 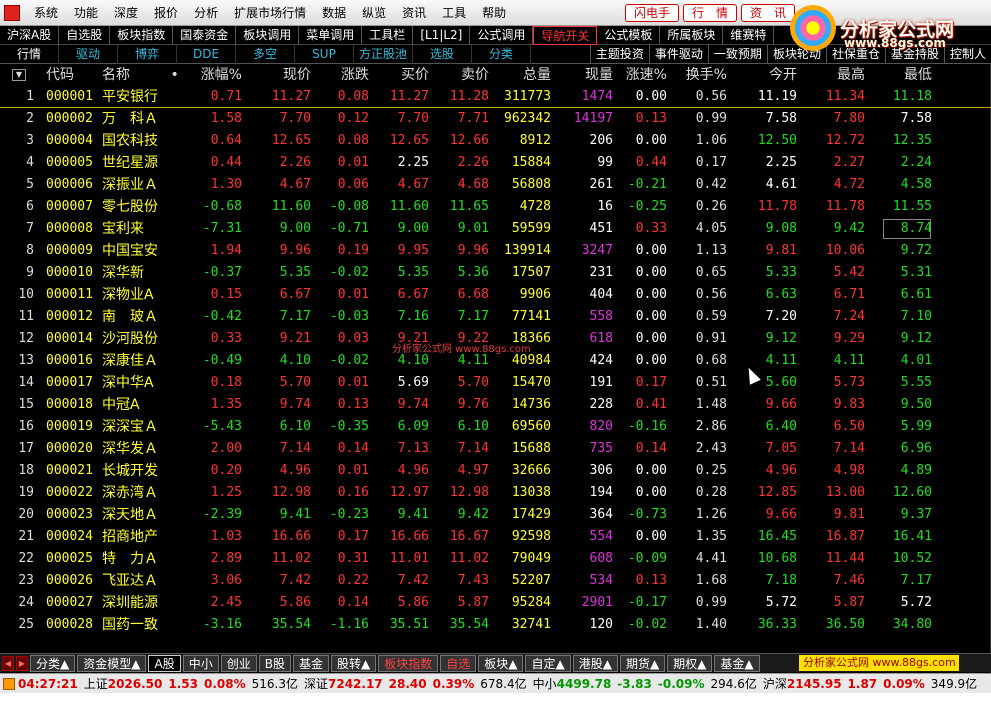 What do you see at coordinates (86, 13) in the screenshot?
I see `menu-function: 功能` at bounding box center [86, 13].